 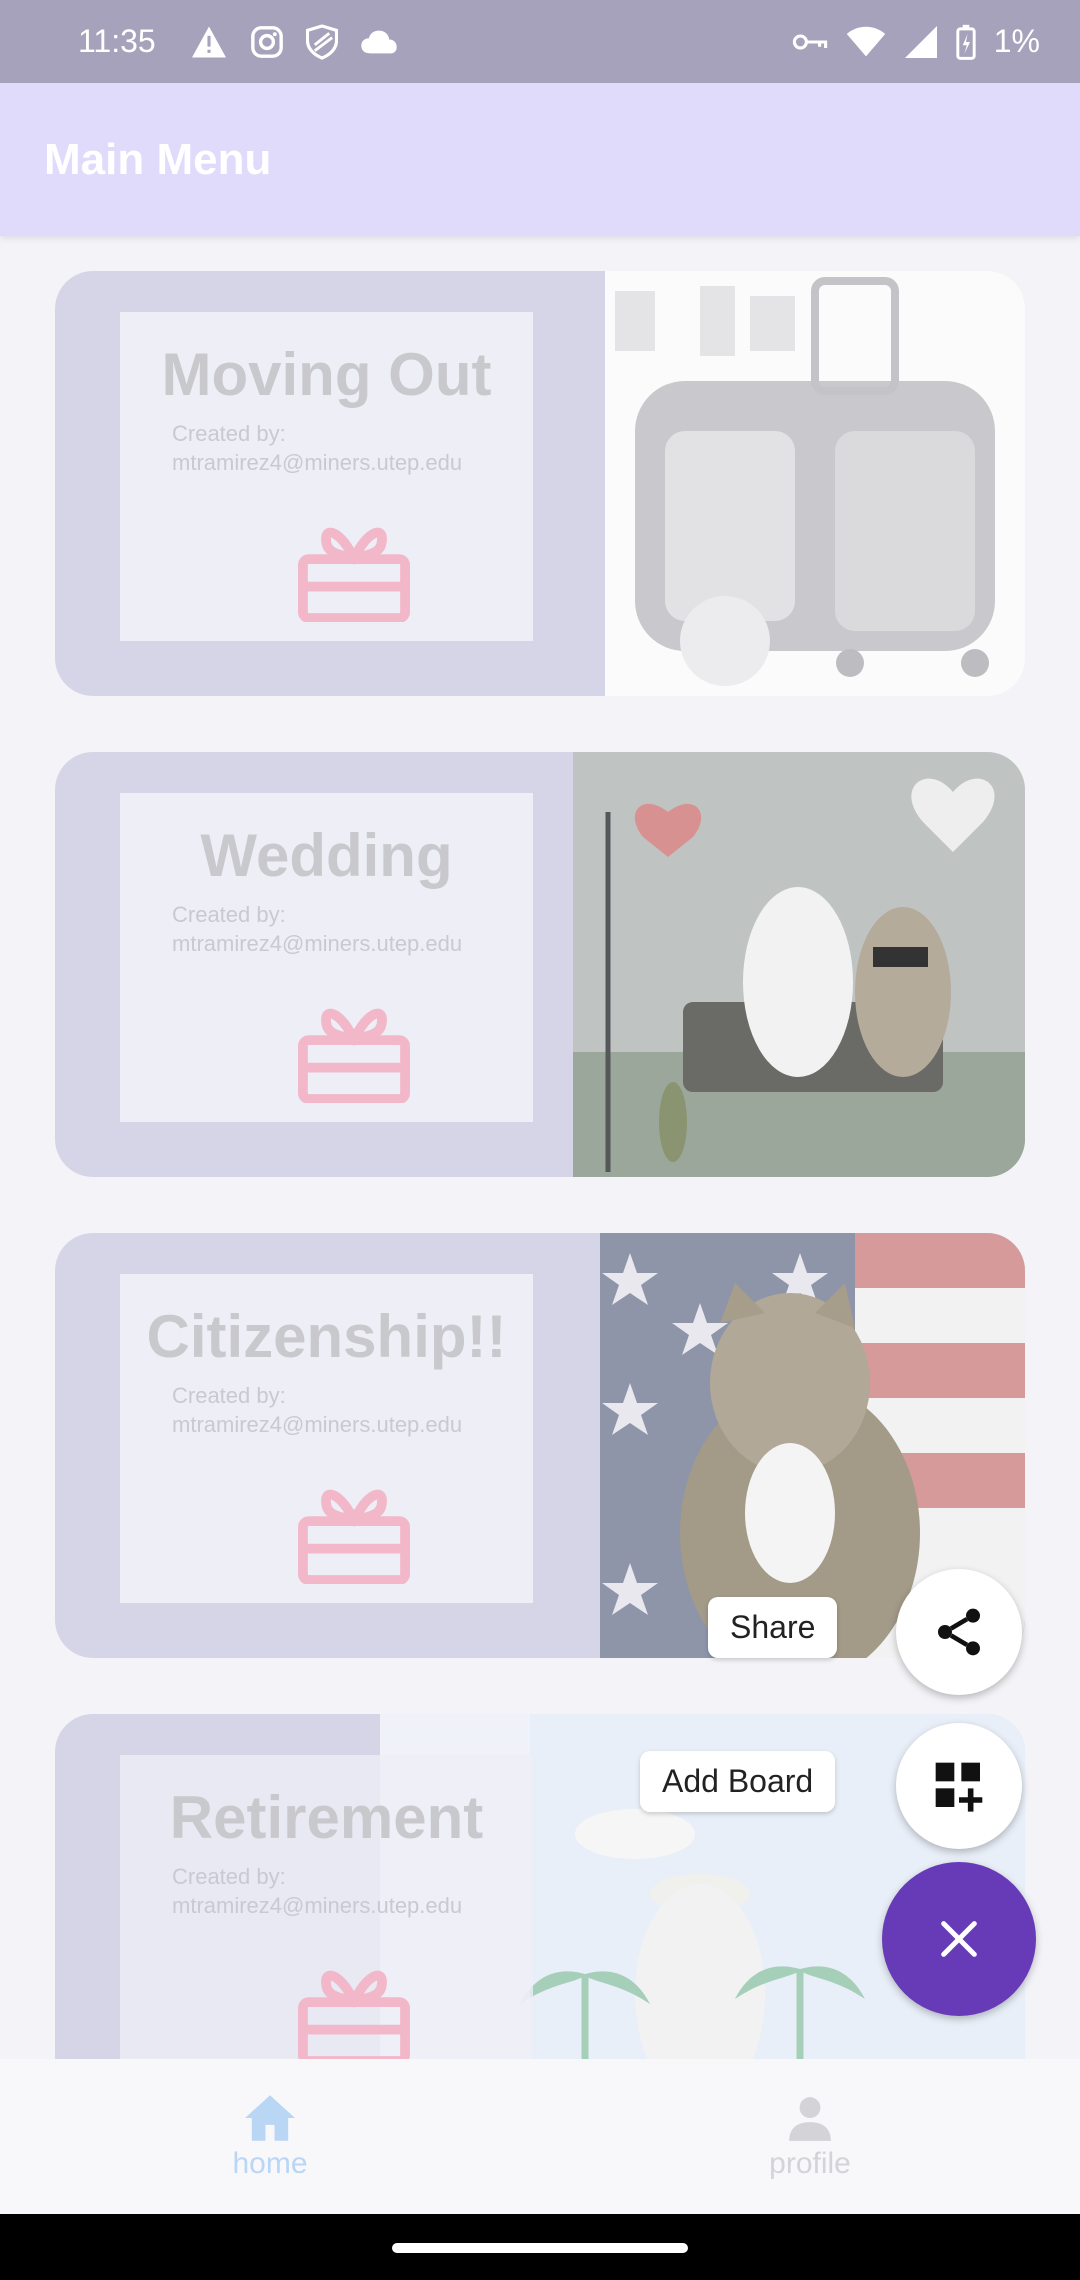 What do you see at coordinates (738, 1781) in the screenshot?
I see `add-board-label: Add Board` at bounding box center [738, 1781].